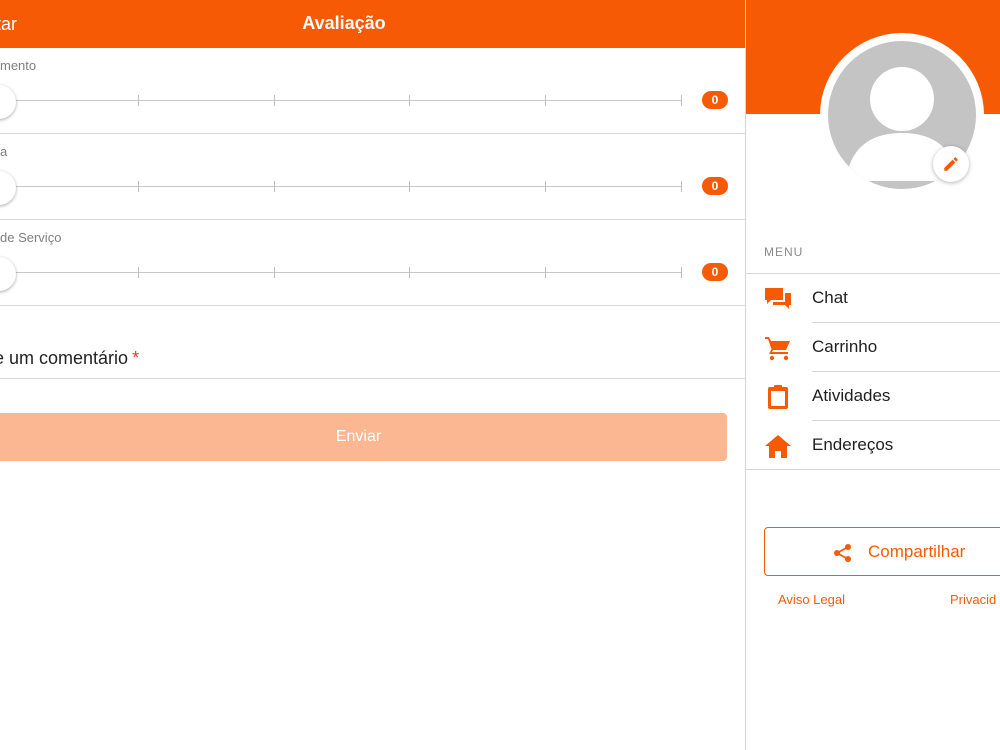 Image resolution: width=1000 pixels, height=750 pixels. I want to click on rating-row: mento 0, so click(372, 91).